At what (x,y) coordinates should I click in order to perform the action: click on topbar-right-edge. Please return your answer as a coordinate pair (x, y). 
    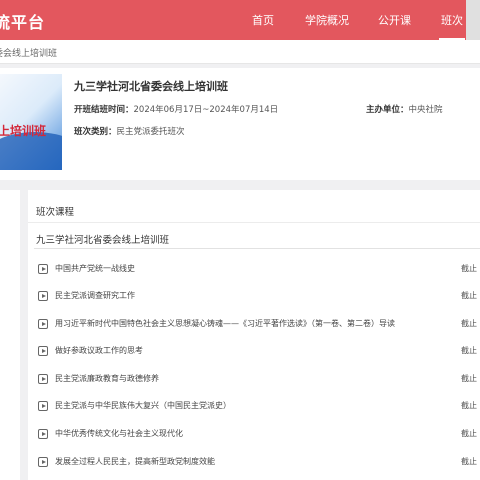
    Looking at the image, I should click on (473, 20).